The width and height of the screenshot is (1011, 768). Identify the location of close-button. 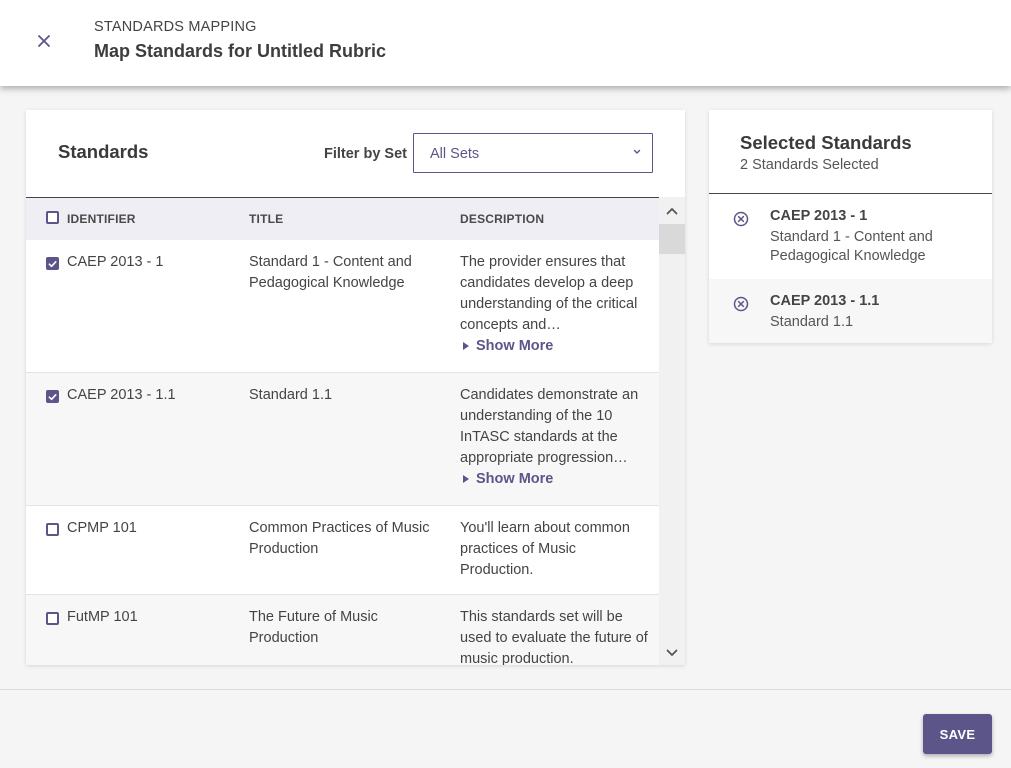
(44, 41).